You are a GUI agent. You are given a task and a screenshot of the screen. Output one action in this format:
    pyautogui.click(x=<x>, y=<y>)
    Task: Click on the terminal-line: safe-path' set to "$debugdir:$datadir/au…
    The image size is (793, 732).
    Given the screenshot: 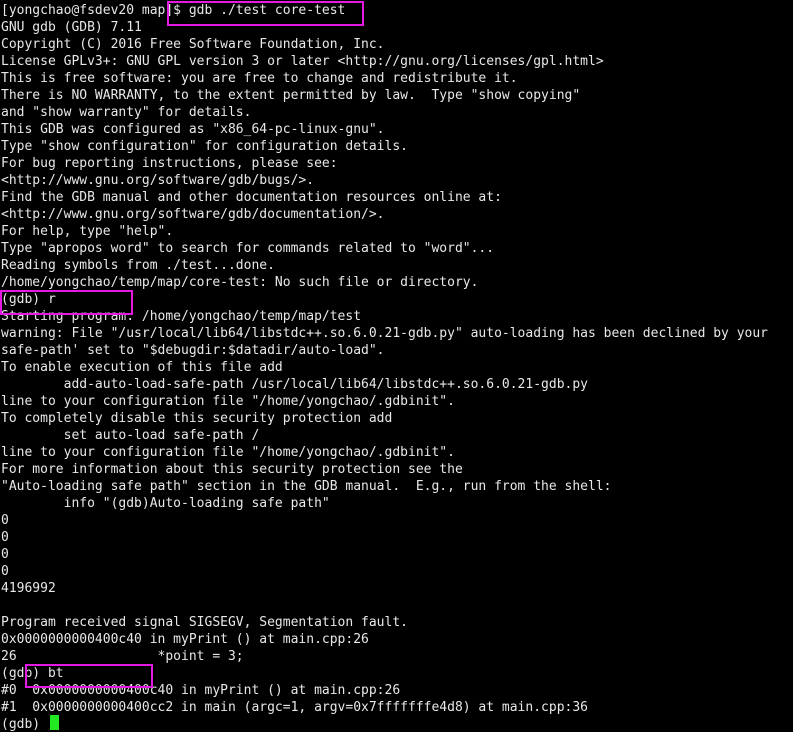 What is the action you would take?
    pyautogui.click(x=193, y=350)
    